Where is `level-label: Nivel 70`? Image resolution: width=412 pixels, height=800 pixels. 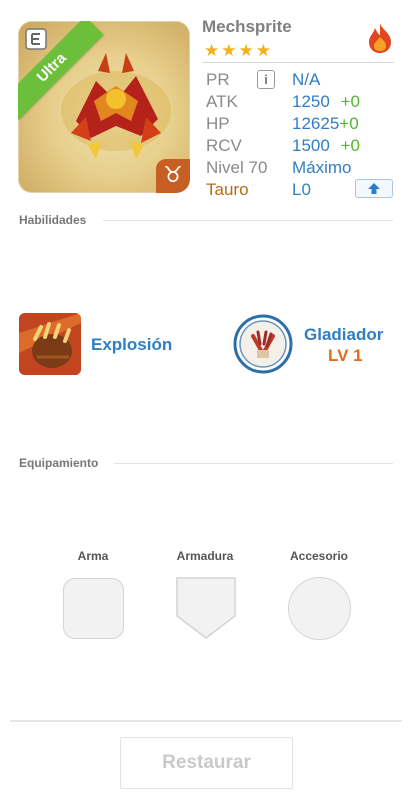
level-label: Nivel 70 is located at coordinates (237, 167).